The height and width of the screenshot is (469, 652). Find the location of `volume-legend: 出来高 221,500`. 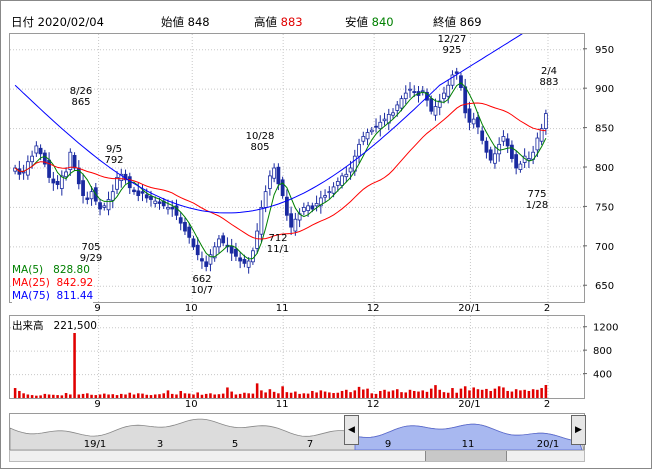

volume-legend: 出来高 221,500 is located at coordinates (54, 325).